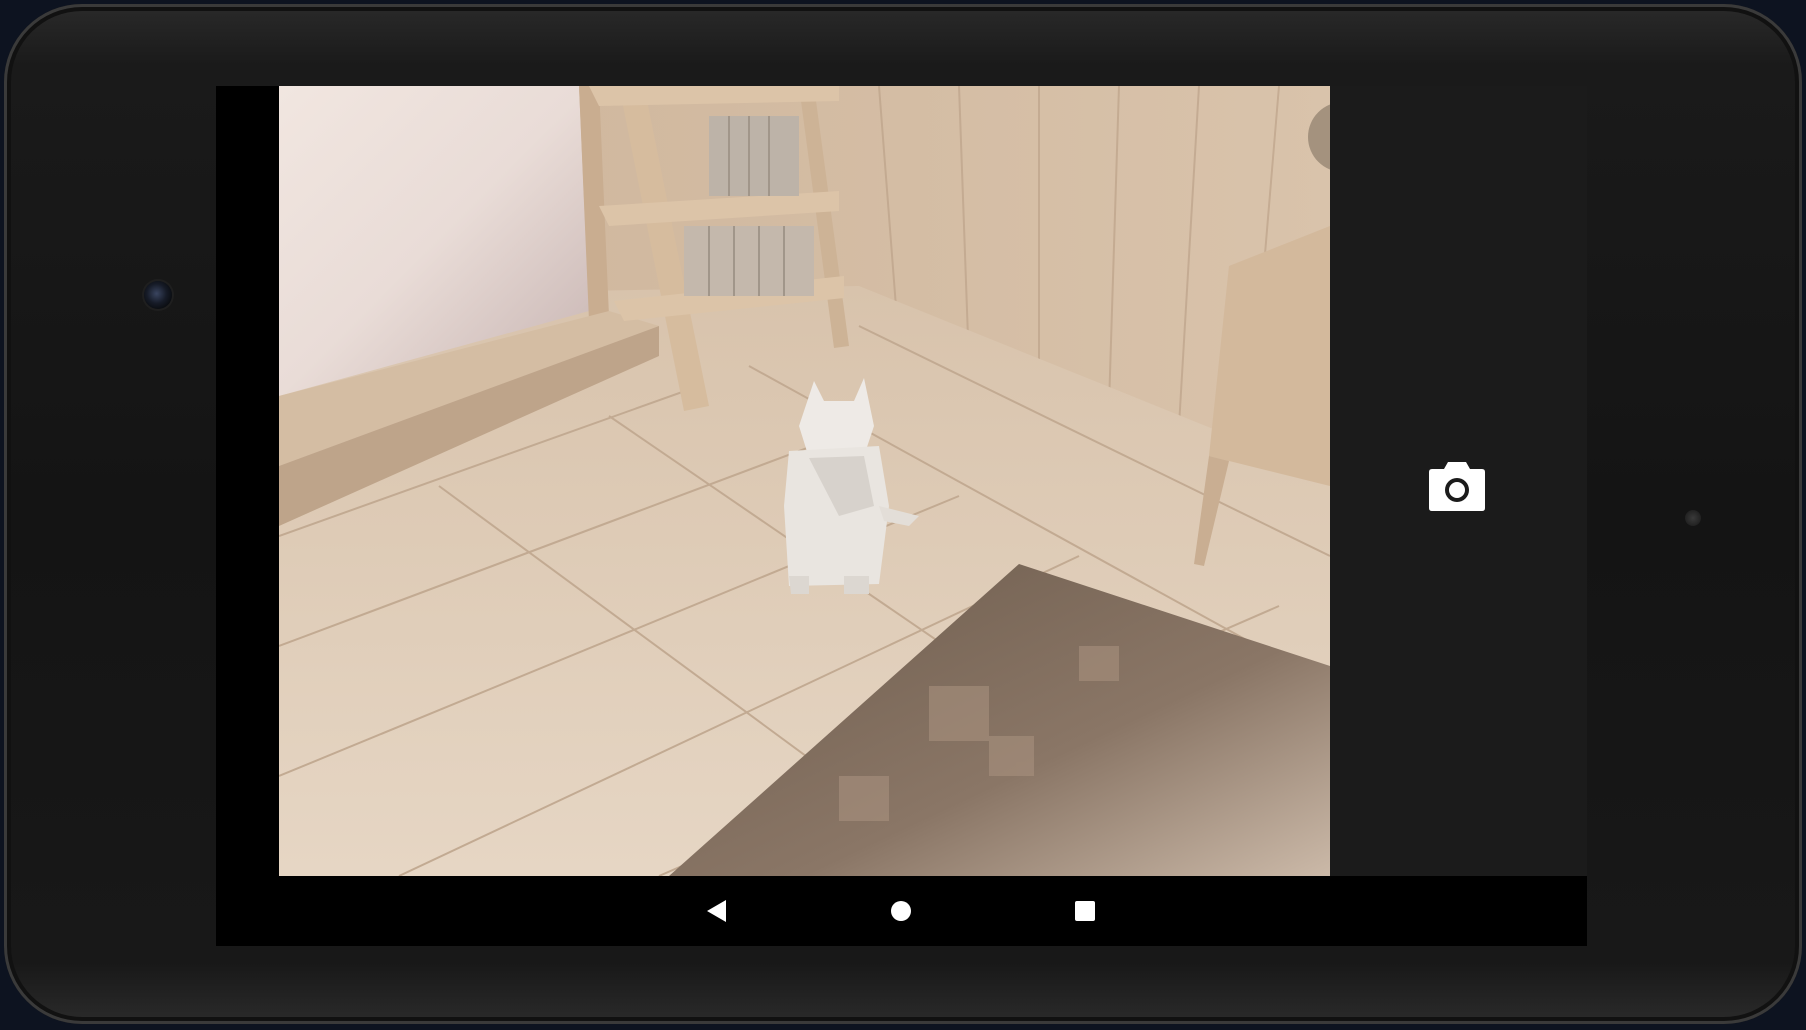  Describe the element at coordinates (1693, 518) in the screenshot. I see `proximity-sensor` at that location.